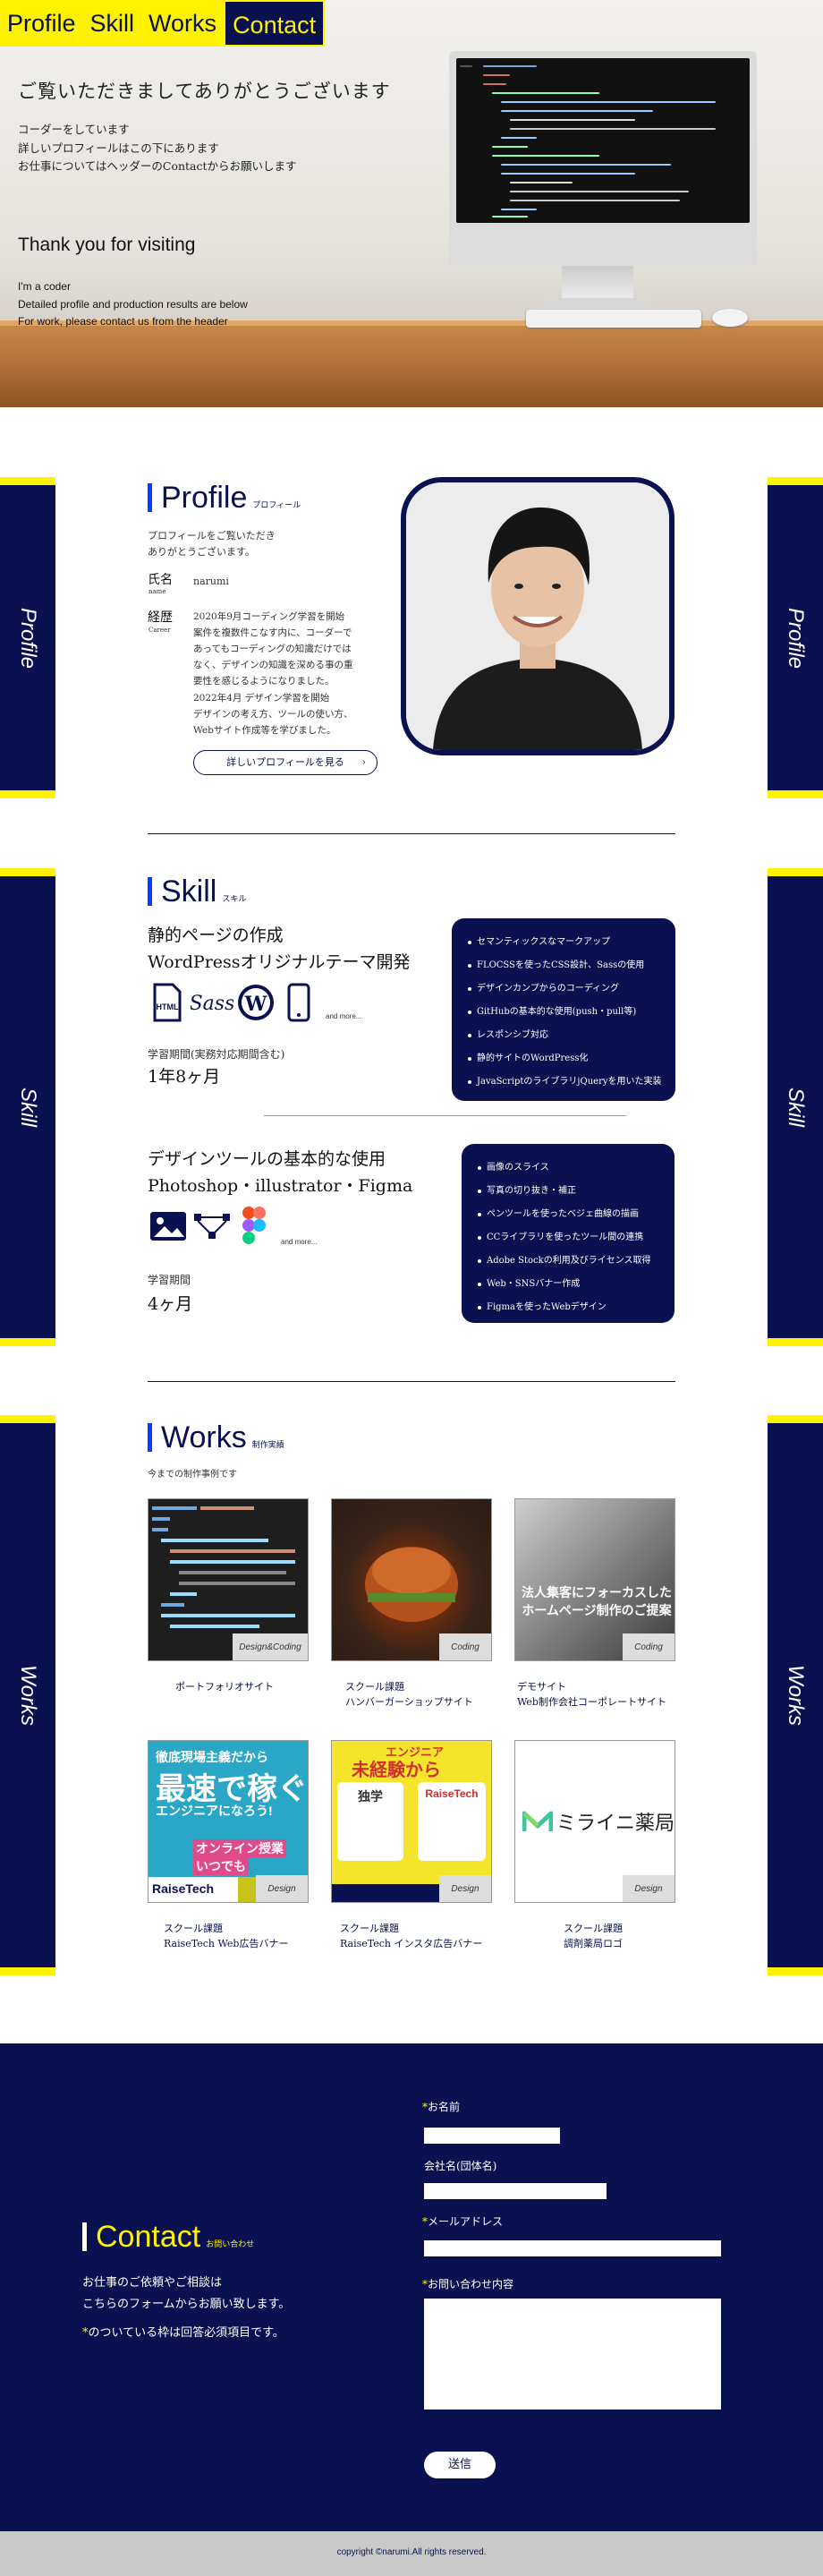  What do you see at coordinates (204, 91) in the screenshot?
I see `hero-title-jp: ご覧いただきましてありがとうございます` at bounding box center [204, 91].